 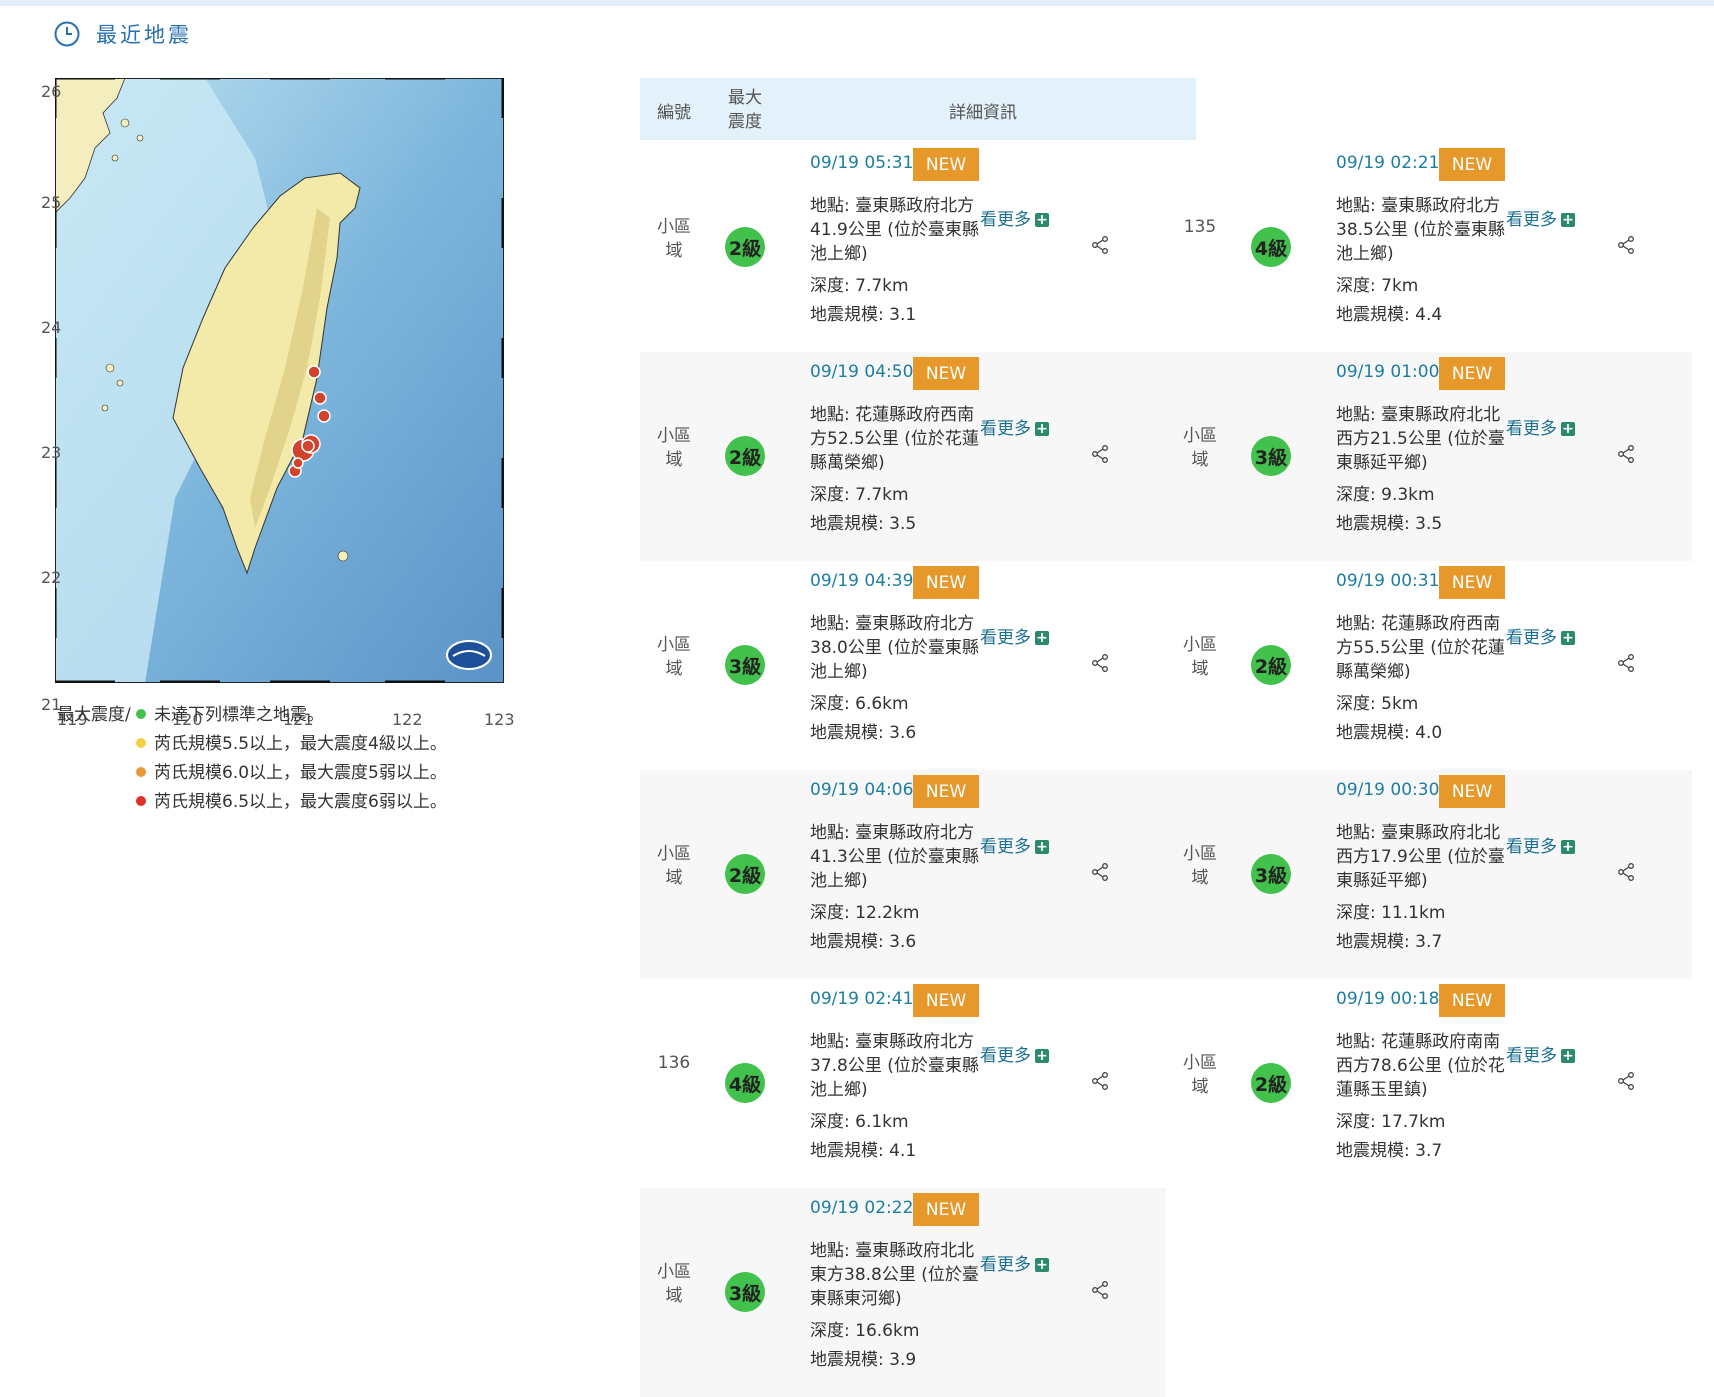 What do you see at coordinates (1391, 1122) in the screenshot?
I see `quake-depth: 深度: 17.7km` at bounding box center [1391, 1122].